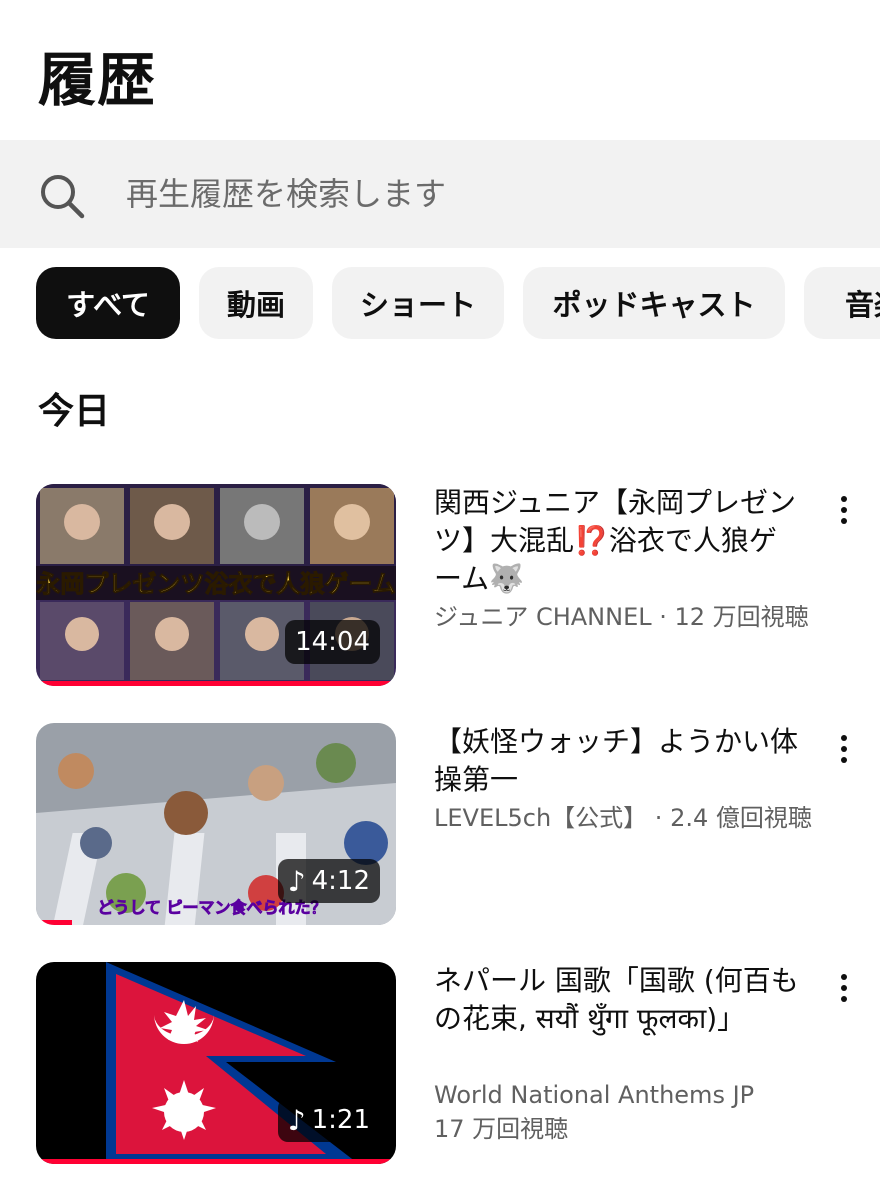  I want to click on video-meta: ジュニア CHANNEL · 12 万回視聴, so click(621, 617).